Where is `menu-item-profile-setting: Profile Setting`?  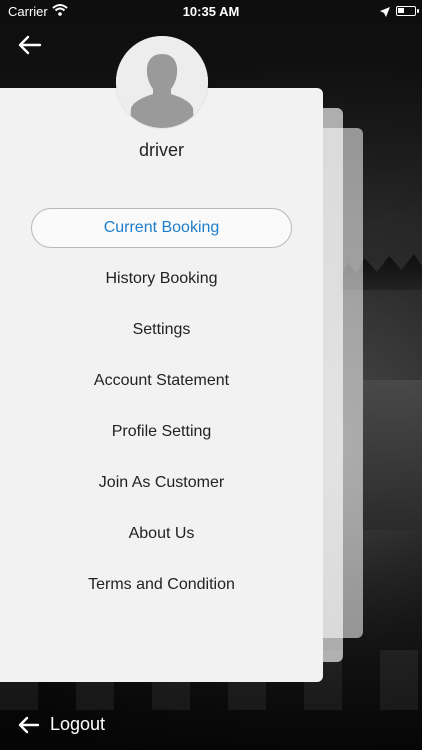
menu-item-profile-setting: Profile Setting is located at coordinates (161, 432).